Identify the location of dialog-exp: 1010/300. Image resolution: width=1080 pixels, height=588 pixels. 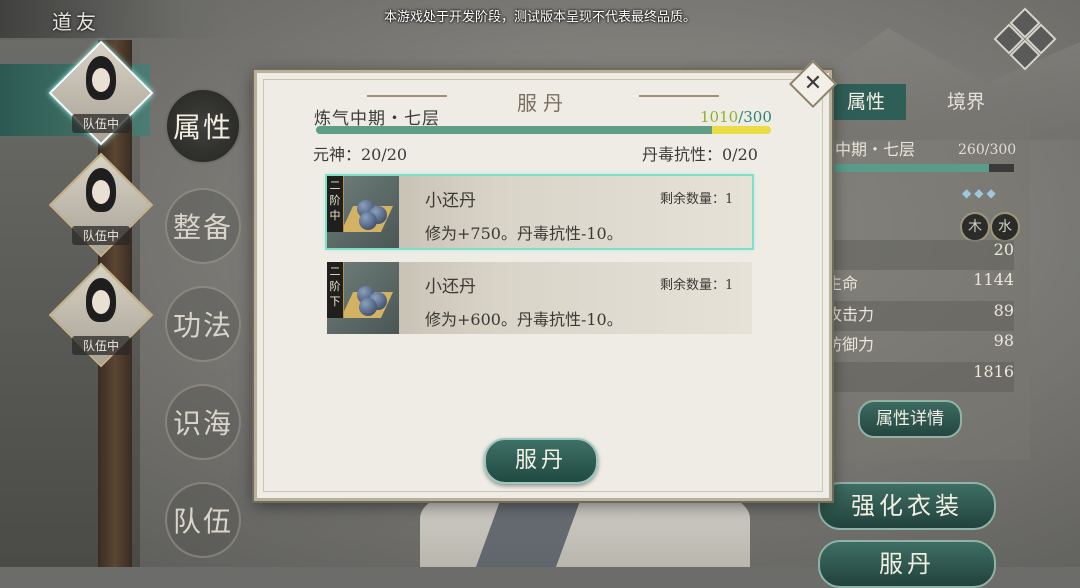
(736, 117).